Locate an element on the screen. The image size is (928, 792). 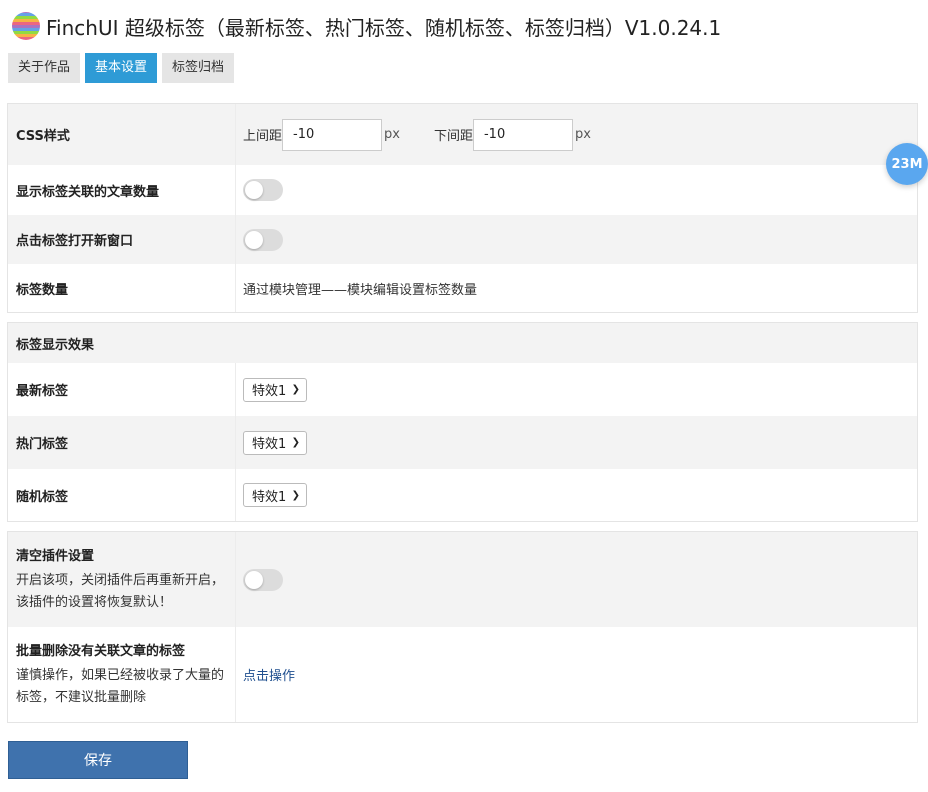
bottom-margin-label: 下间距 is located at coordinates (453, 136).